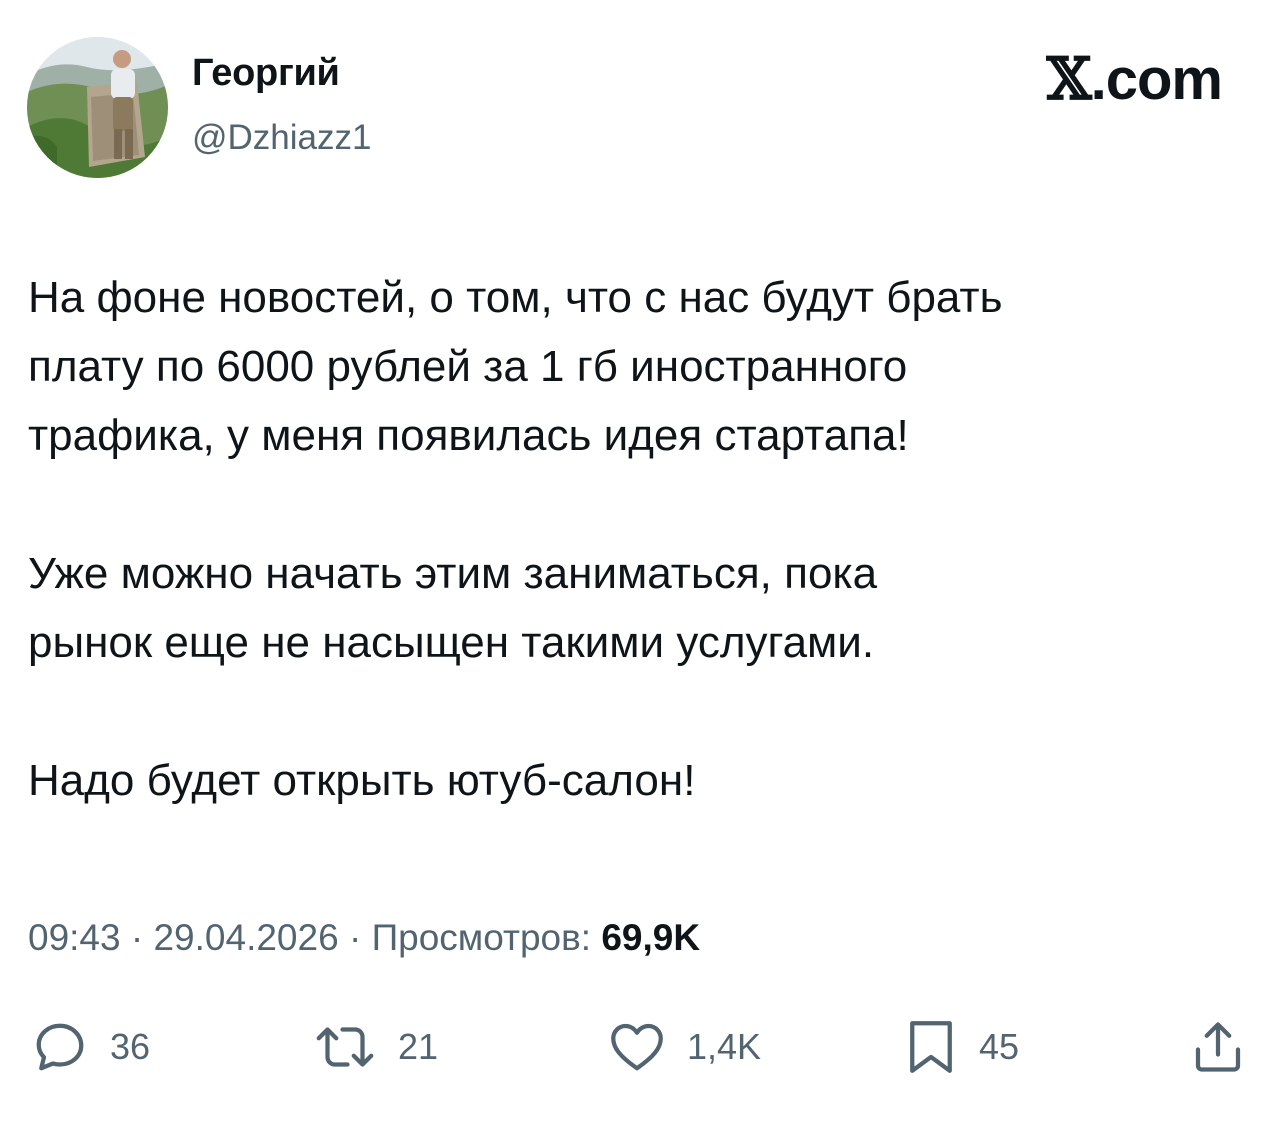 This screenshot has width=1280, height=1126. What do you see at coordinates (684, 1047) in the screenshot?
I see `like-button: 1,4K` at bounding box center [684, 1047].